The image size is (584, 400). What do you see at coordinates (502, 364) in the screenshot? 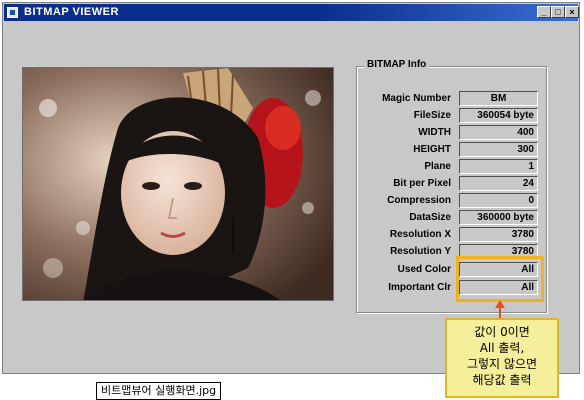
I see `callout-line: 그렇지 않으면` at bounding box center [502, 364].